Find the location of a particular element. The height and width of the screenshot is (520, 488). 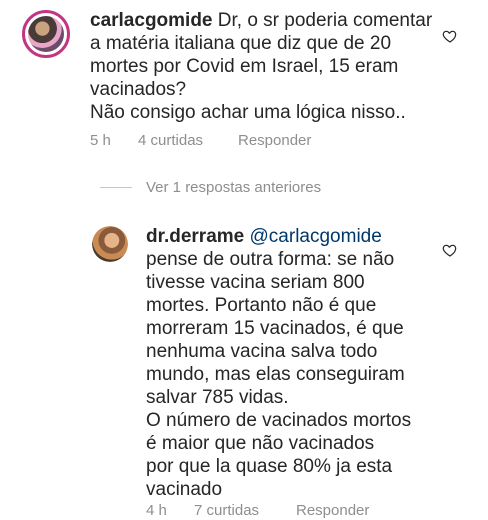

reply-username: dr.derrame is located at coordinates (195, 236).